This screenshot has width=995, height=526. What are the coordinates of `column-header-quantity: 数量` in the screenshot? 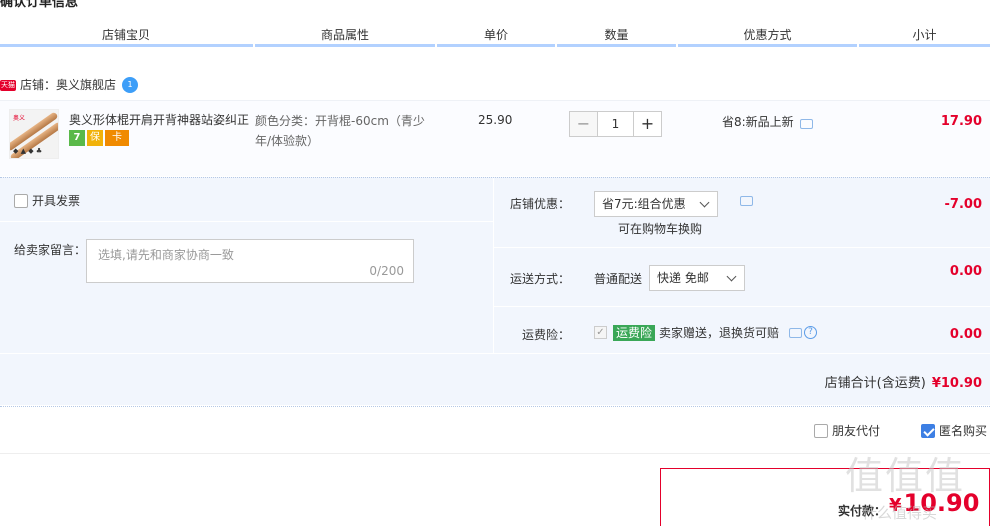 It's located at (616, 35).